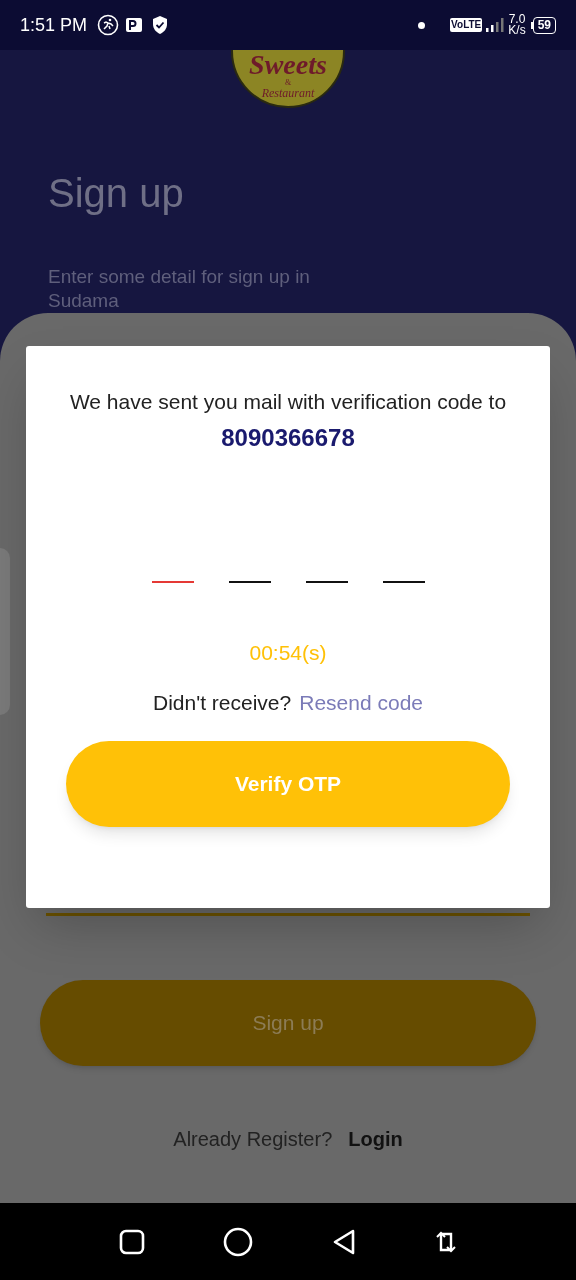  Describe the element at coordinates (466, 25) in the screenshot. I see `volte-badge: VoLTE` at that location.